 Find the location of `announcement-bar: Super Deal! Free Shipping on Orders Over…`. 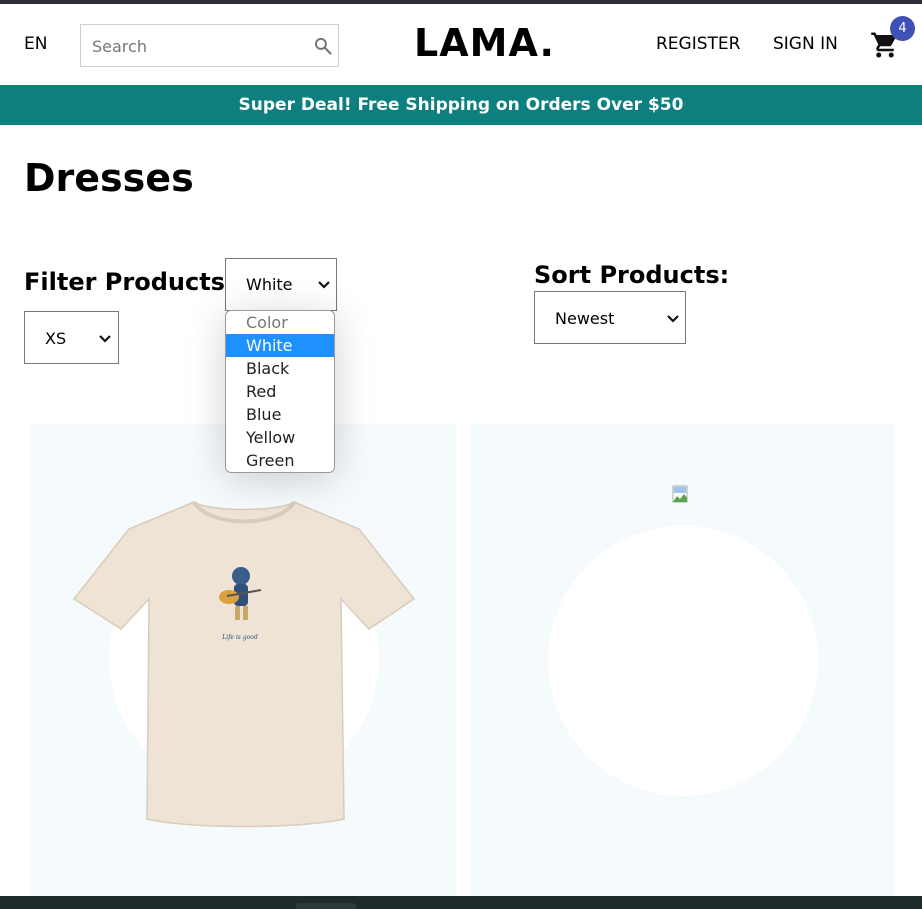

announcement-bar: Super Deal! Free Shipping on Orders Over… is located at coordinates (461, 105).